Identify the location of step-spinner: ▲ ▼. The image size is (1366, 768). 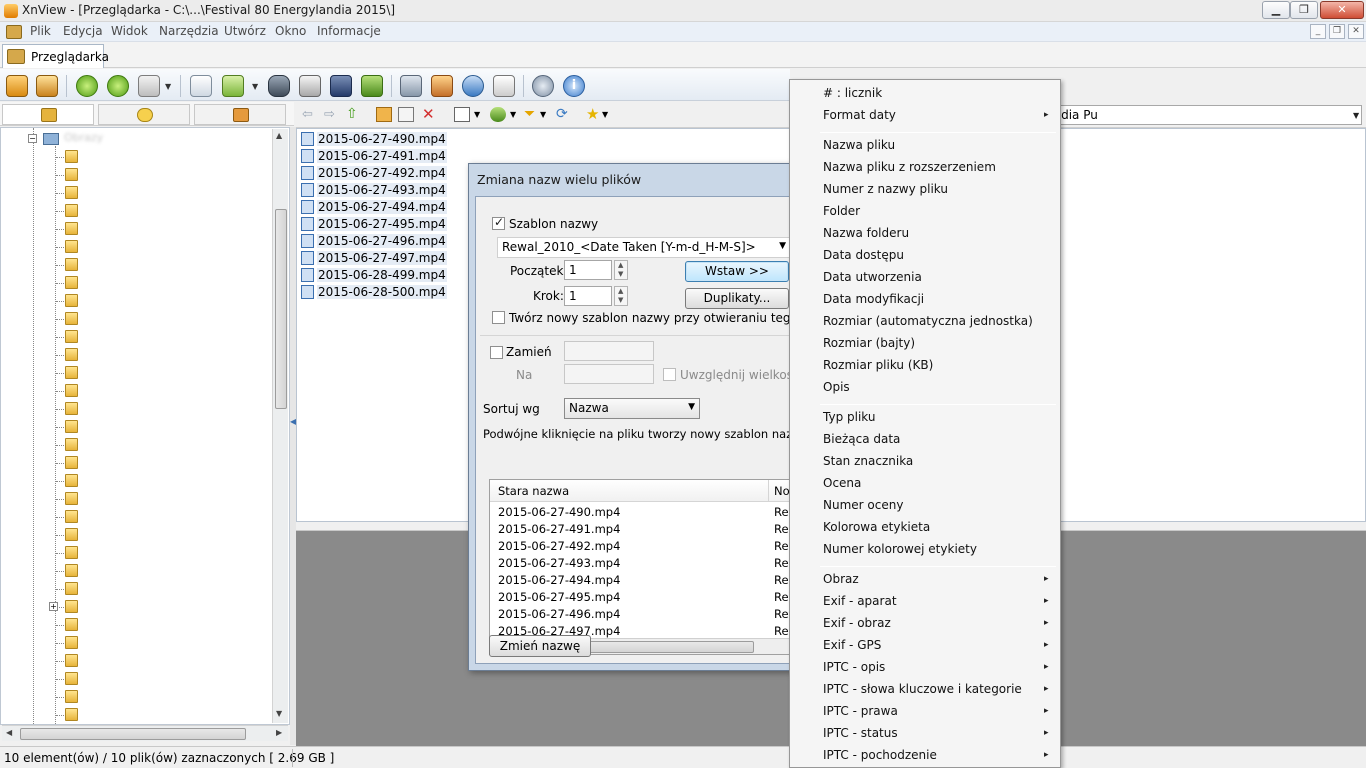
(621, 296).